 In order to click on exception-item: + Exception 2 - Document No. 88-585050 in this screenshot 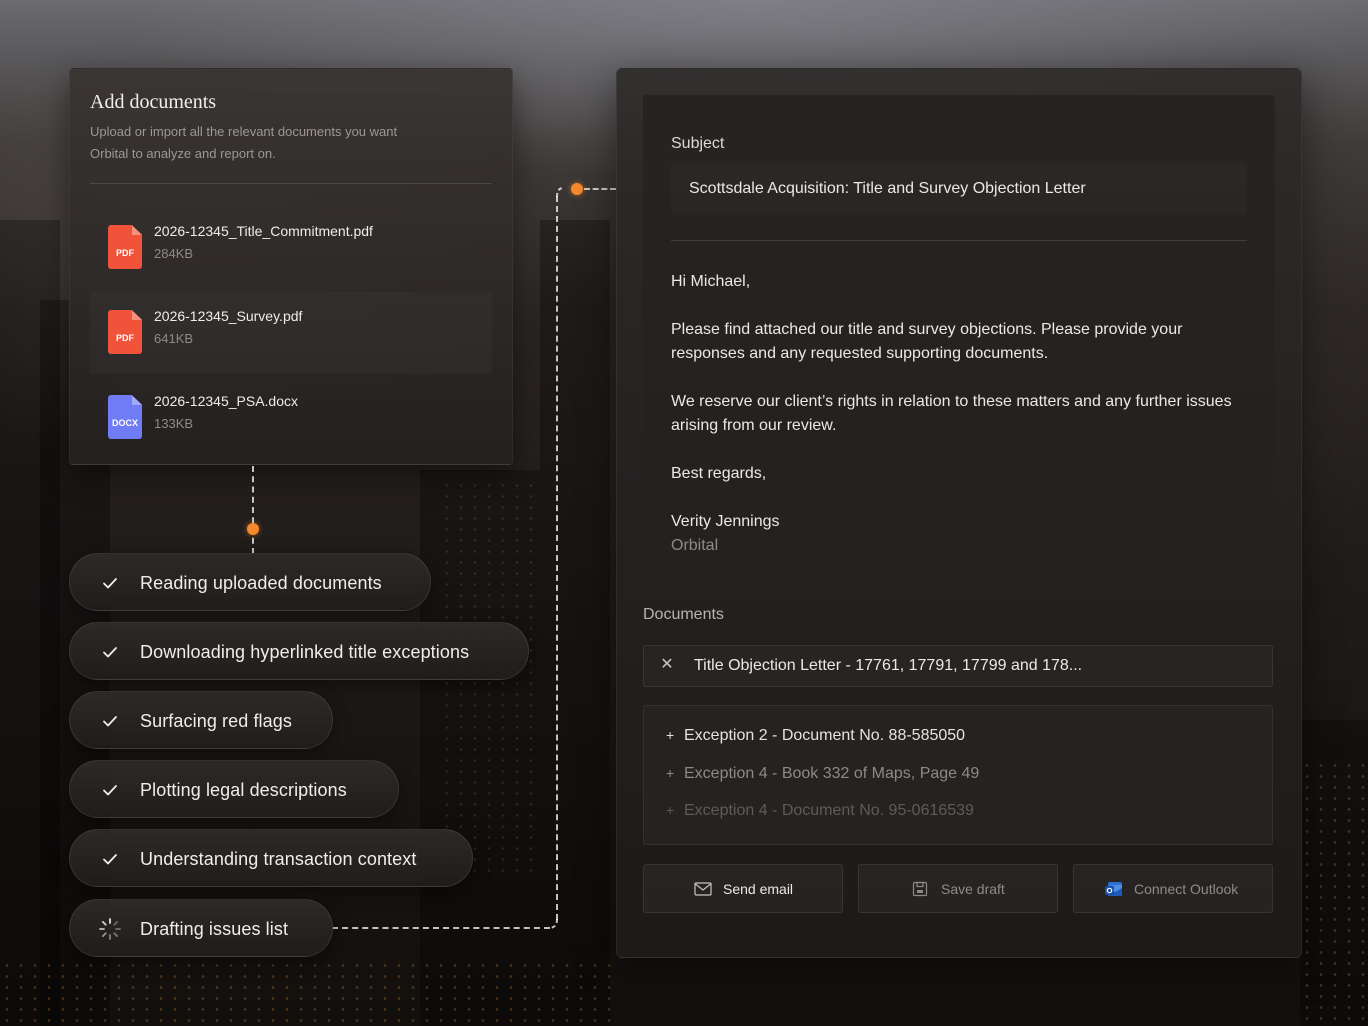, I will do `click(815, 736)`.